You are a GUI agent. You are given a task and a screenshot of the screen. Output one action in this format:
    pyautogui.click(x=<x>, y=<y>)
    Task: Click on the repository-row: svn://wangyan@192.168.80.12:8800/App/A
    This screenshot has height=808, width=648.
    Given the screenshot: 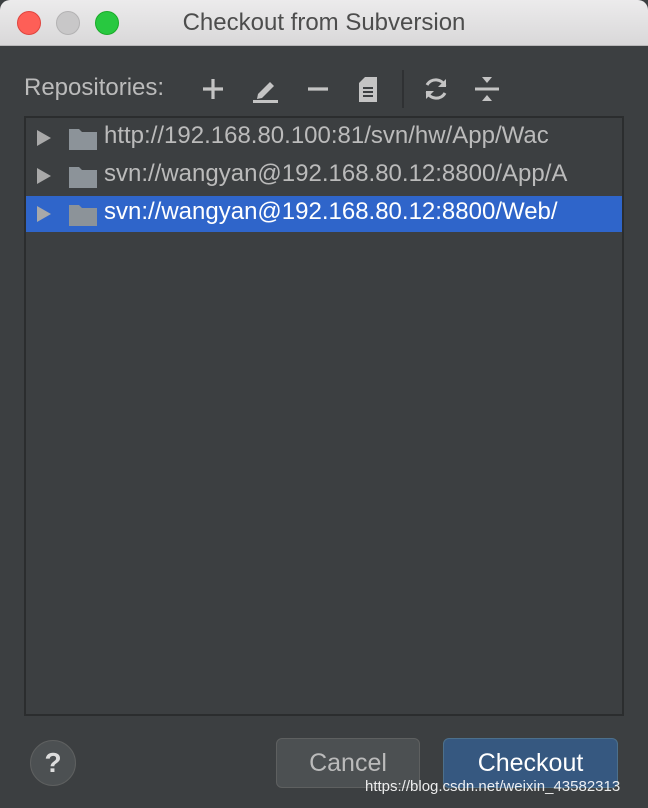 What is the action you would take?
    pyautogui.click(x=324, y=176)
    